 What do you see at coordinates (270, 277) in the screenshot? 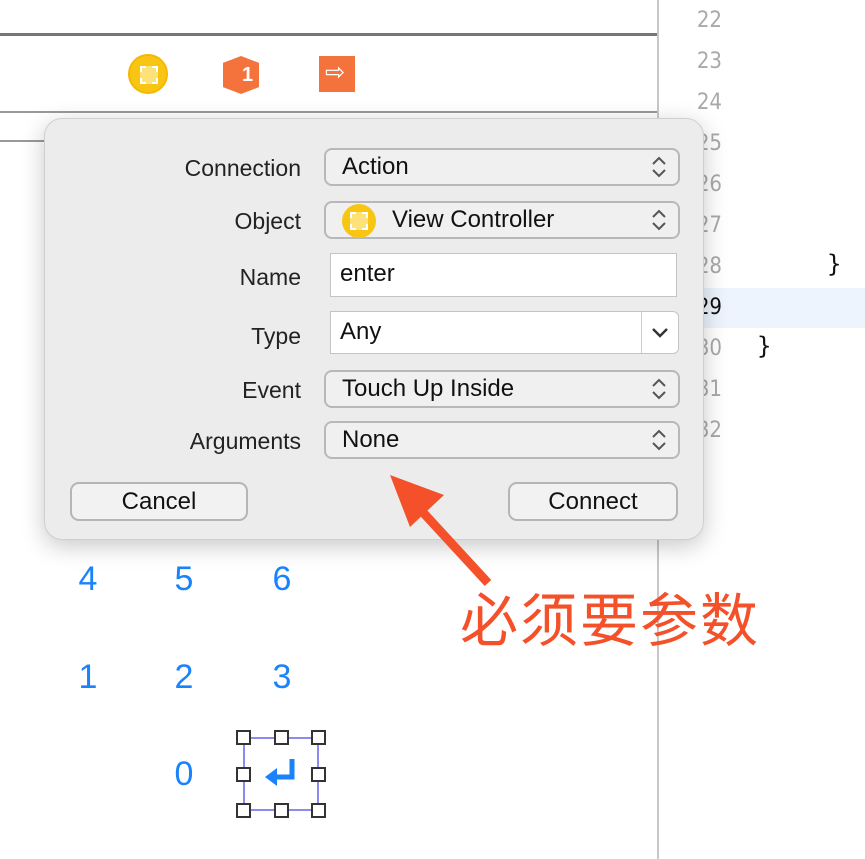
I see `name-label: Name` at bounding box center [270, 277].